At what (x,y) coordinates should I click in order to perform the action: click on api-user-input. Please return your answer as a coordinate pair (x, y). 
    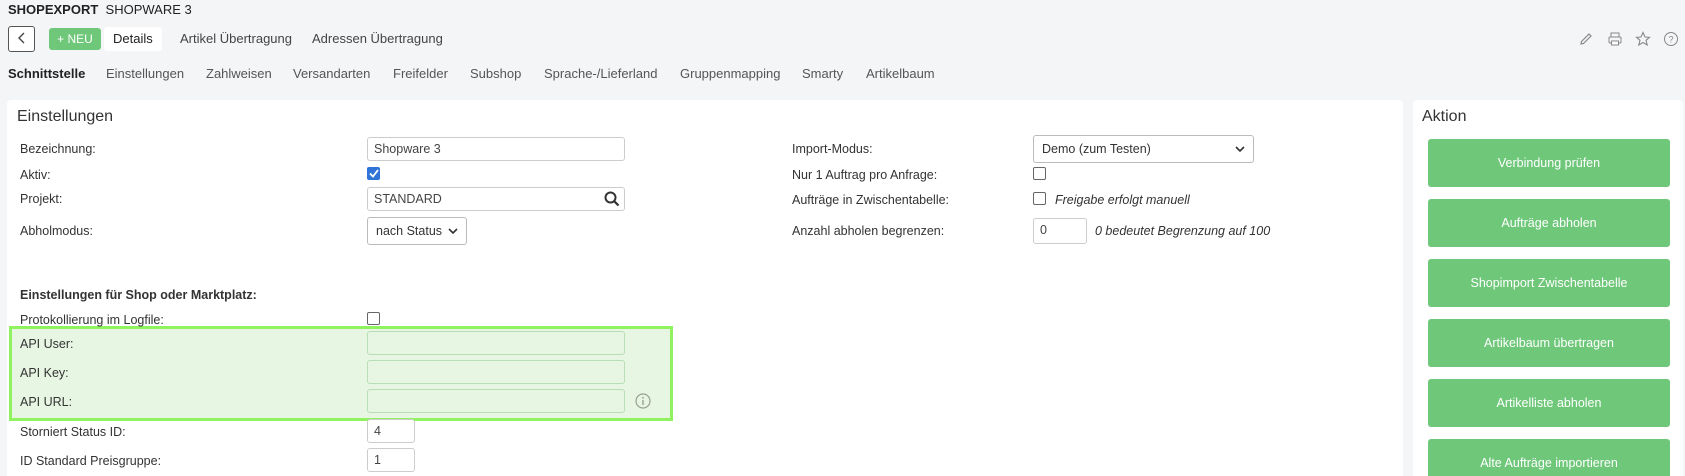
    Looking at the image, I should click on (496, 343).